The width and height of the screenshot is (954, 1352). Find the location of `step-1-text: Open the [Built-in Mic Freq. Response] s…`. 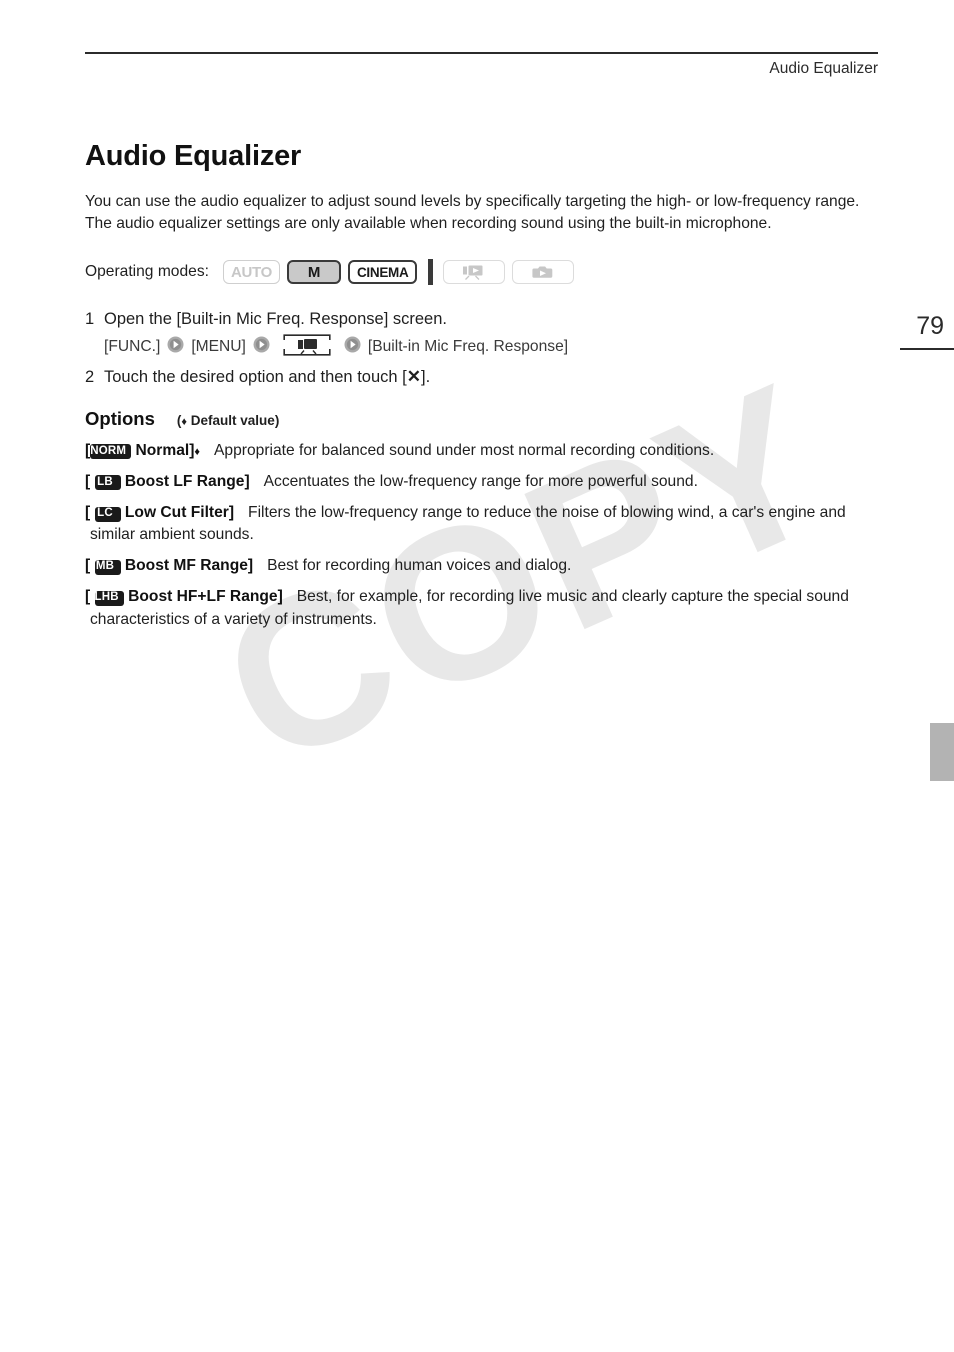

step-1-text: Open the [Built-in Mic Freq. Response] s… is located at coordinates (275, 319).